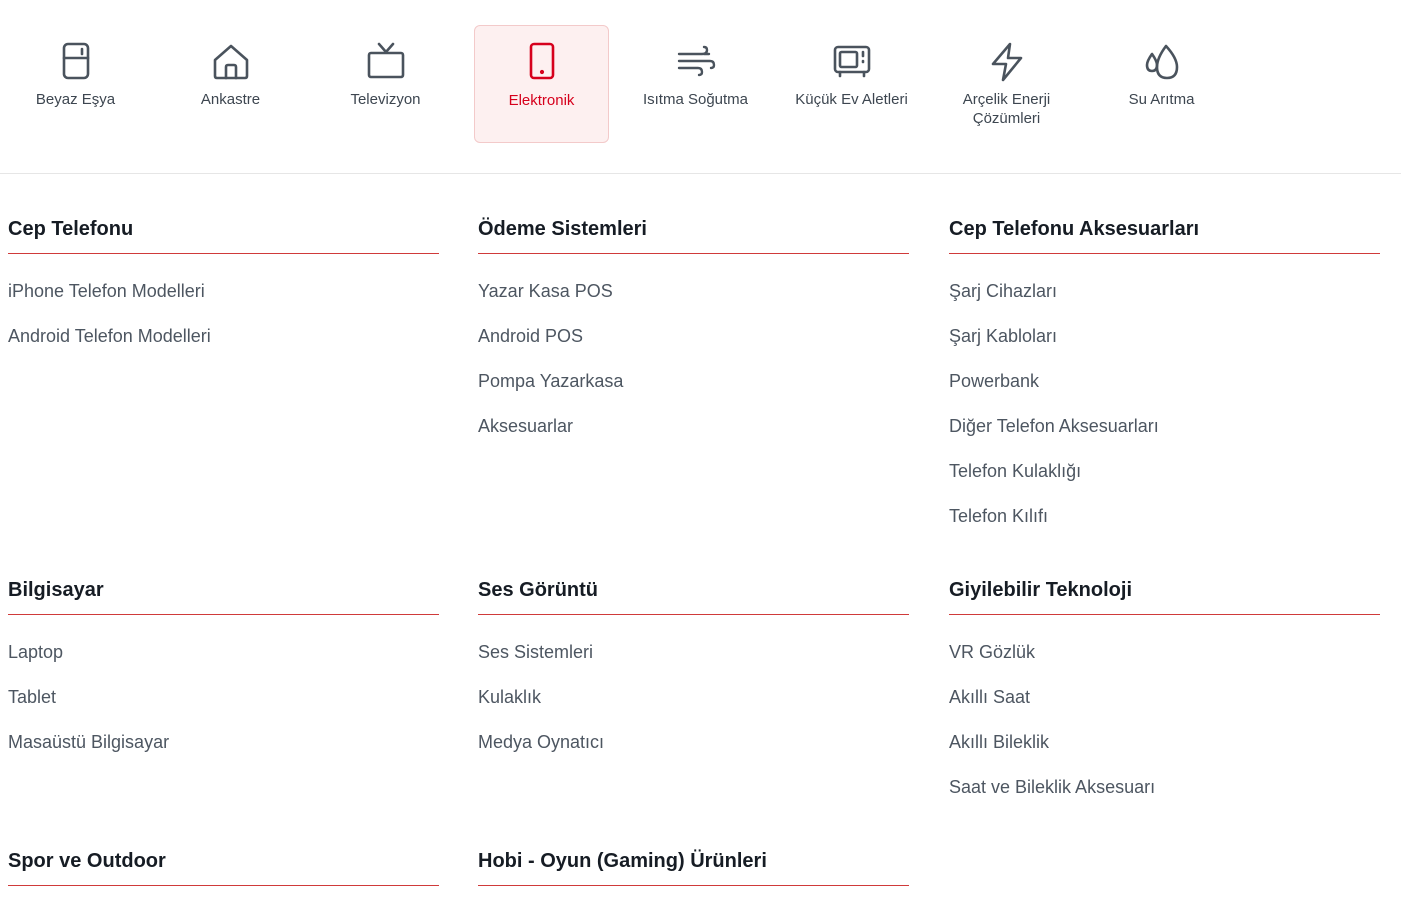 This screenshot has height=911, width=1401. I want to click on section-link: VR Gözlük, so click(1164, 662).